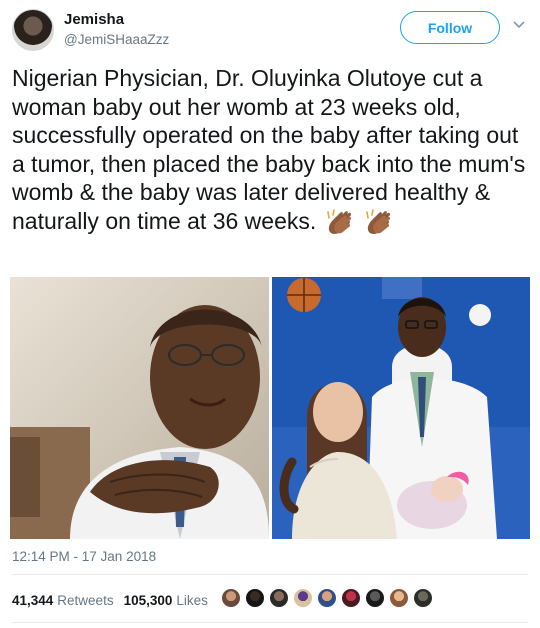  Describe the element at coordinates (94, 19) in the screenshot. I see `author-name: Jemisha` at that location.